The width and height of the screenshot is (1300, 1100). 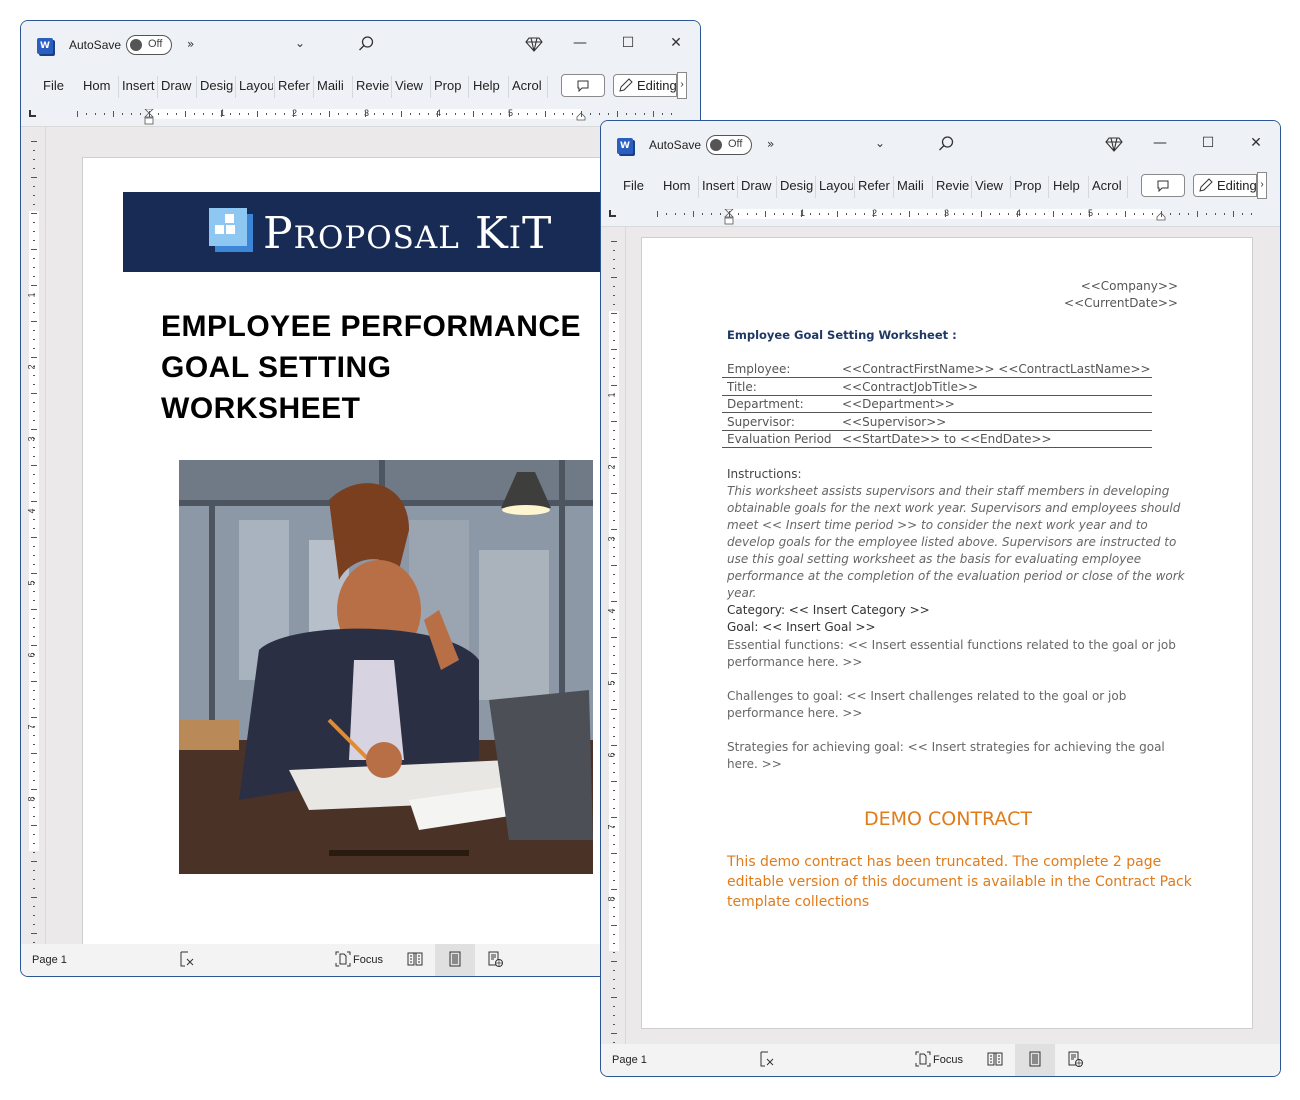 I want to click on field-value: <<Supervisor>>, so click(x=994, y=421).